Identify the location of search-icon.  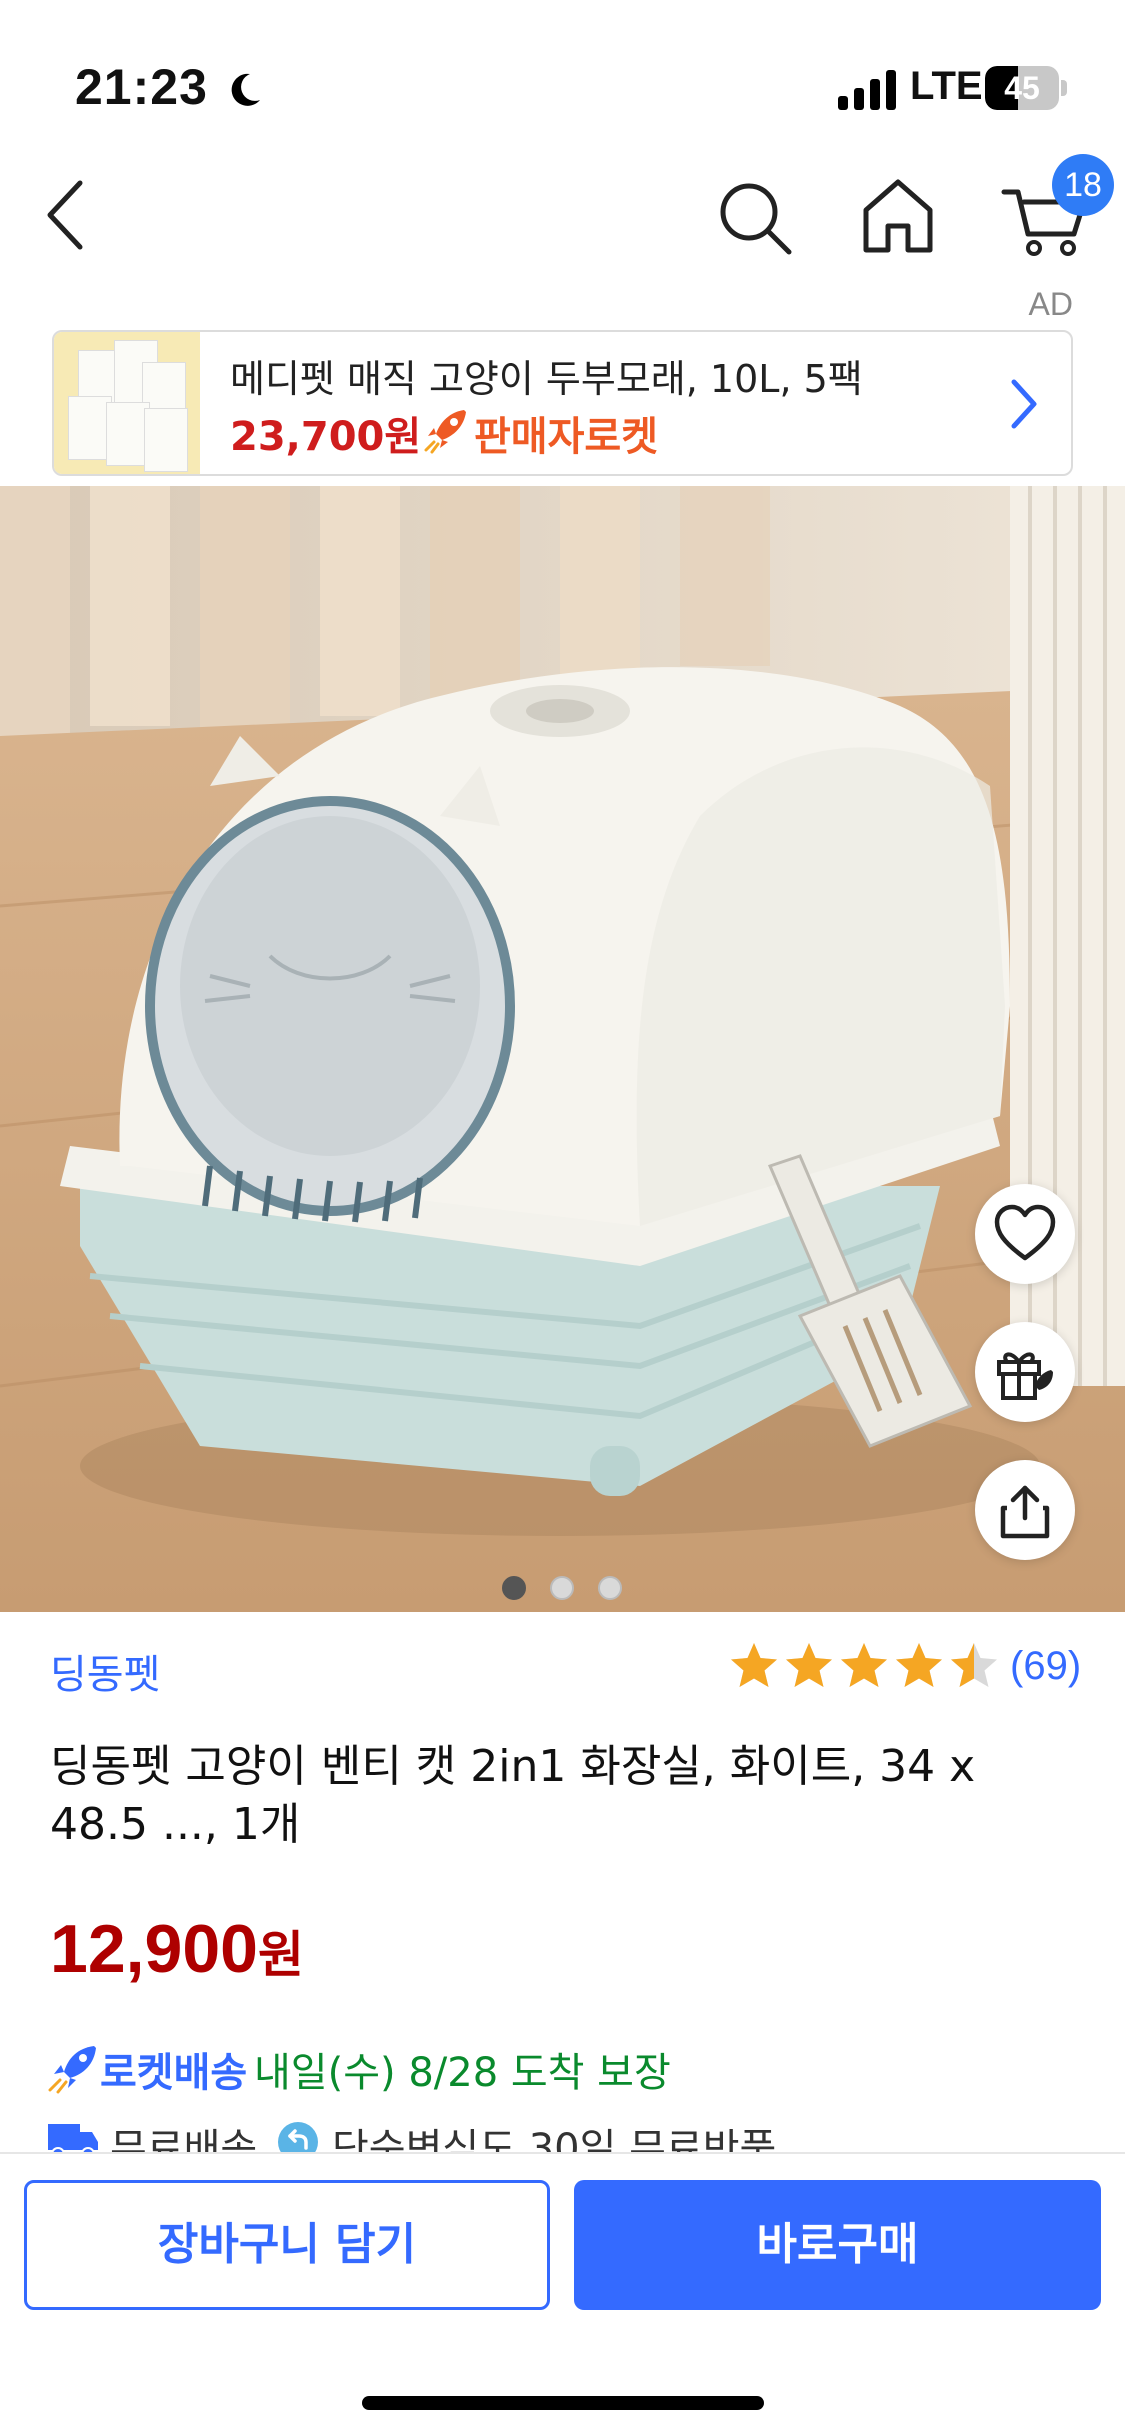
(755, 218).